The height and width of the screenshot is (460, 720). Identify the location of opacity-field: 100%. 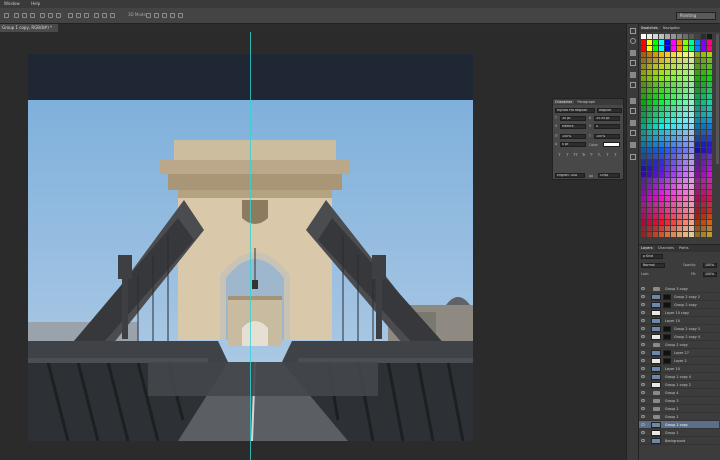
(710, 265).